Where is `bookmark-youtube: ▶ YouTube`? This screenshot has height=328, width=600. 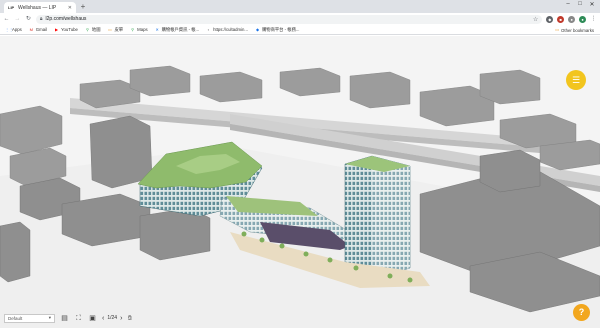
bookmark-youtube: ▶ YouTube is located at coordinates (66, 29).